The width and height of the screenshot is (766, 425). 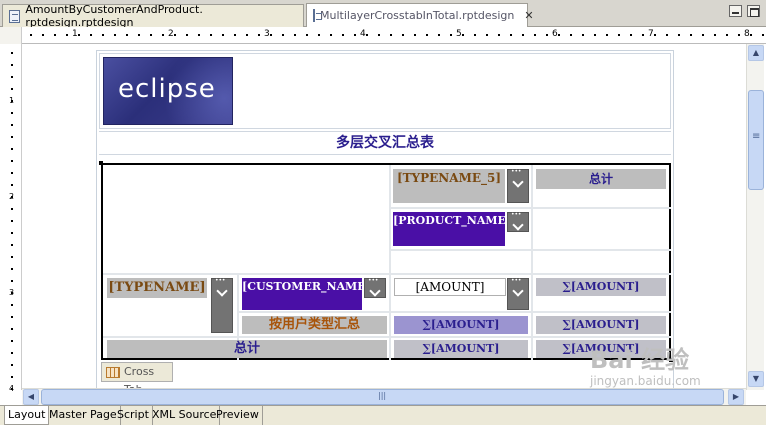 What do you see at coordinates (459, 34) in the screenshot?
I see `ruler-number: 5` at bounding box center [459, 34].